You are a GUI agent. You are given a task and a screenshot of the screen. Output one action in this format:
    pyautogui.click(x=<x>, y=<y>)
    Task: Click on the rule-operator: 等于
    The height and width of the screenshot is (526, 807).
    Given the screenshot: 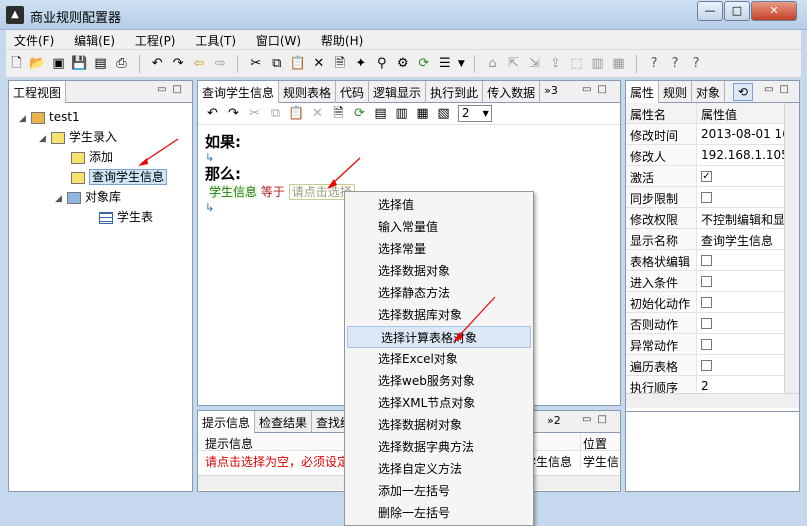 What is the action you would take?
    pyautogui.click(x=273, y=192)
    